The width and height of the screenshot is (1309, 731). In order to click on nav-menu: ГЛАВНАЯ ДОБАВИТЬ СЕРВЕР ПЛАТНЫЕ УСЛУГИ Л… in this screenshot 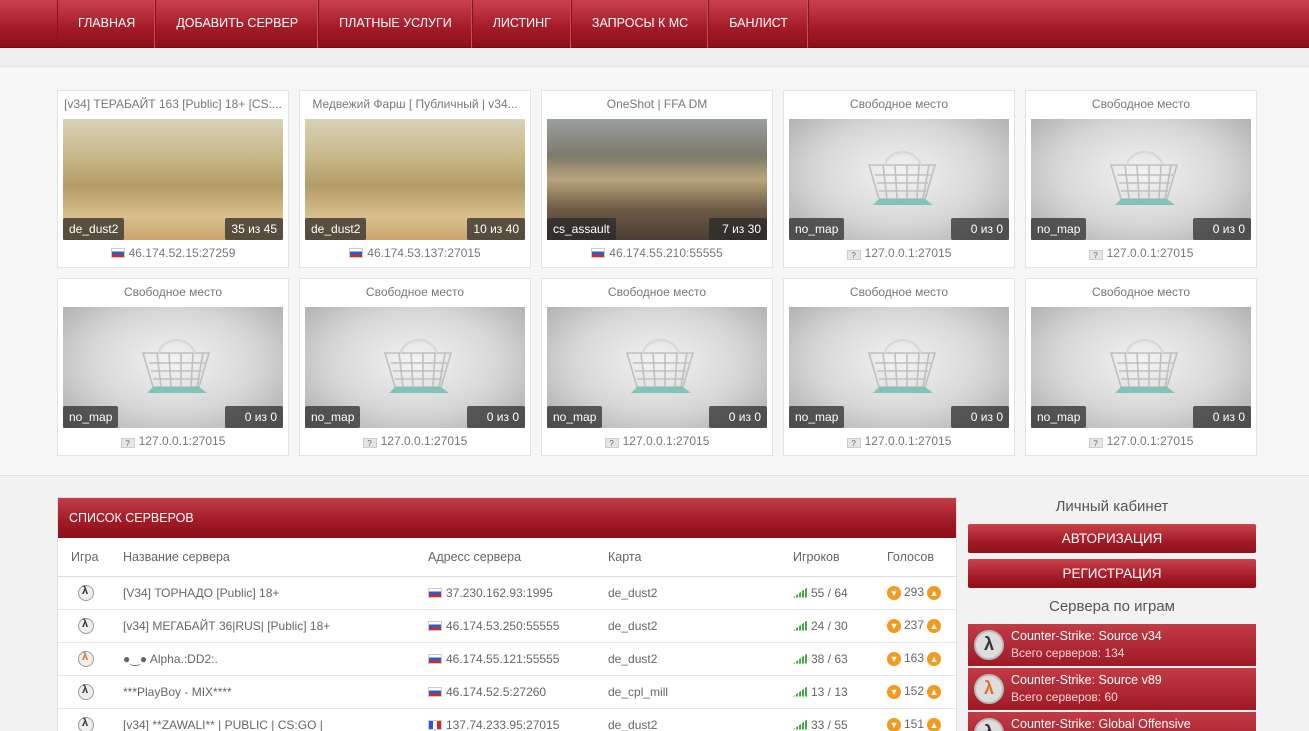, I will do `click(433, 24)`.